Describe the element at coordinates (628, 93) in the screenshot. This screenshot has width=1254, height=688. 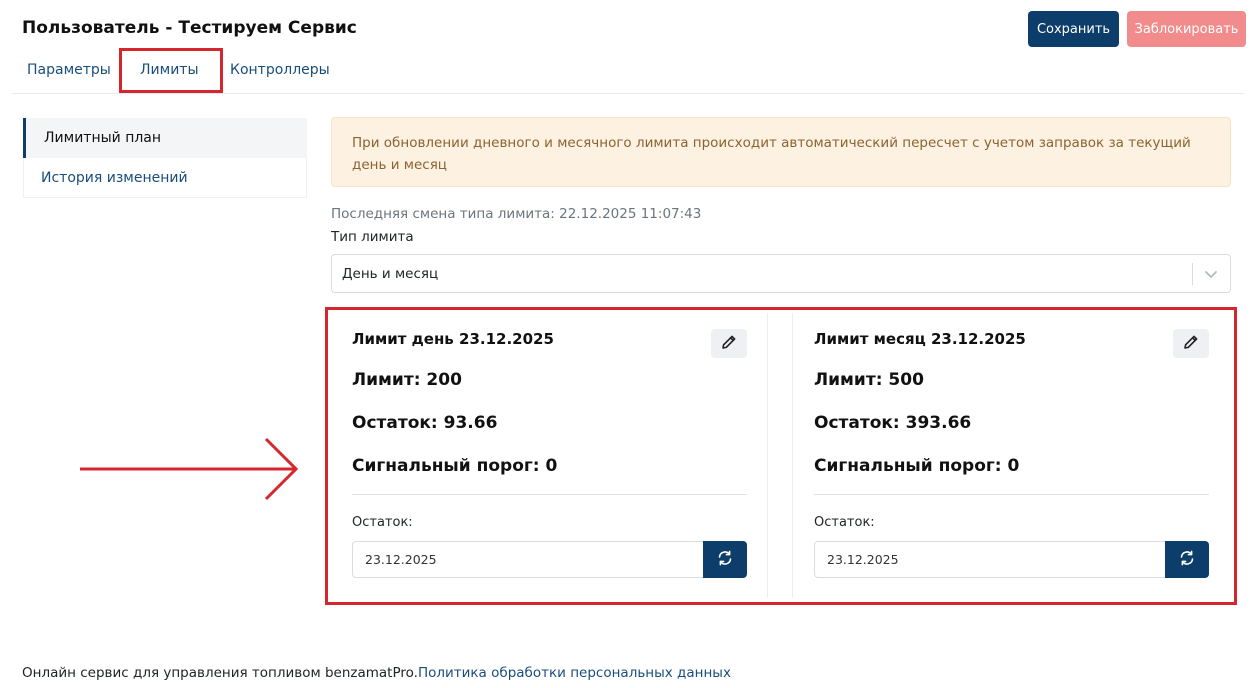
I see `tabs-divider` at that location.